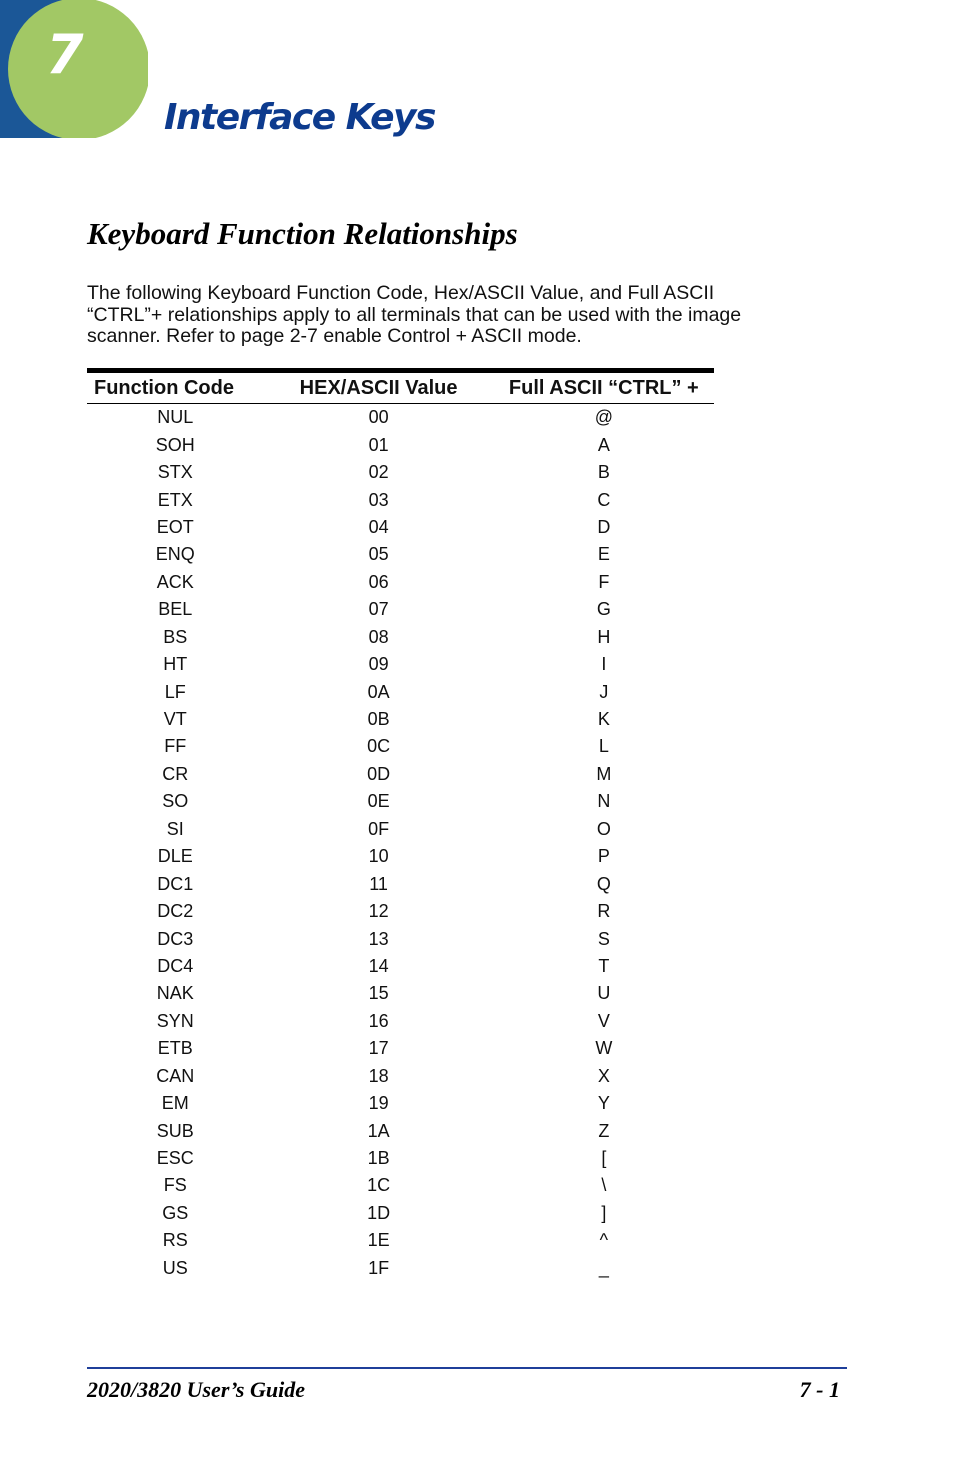 Image resolution: width=954 pixels, height=1475 pixels. Describe the element at coordinates (175, 773) in the screenshot. I see `cell-function-code: CR` at that location.